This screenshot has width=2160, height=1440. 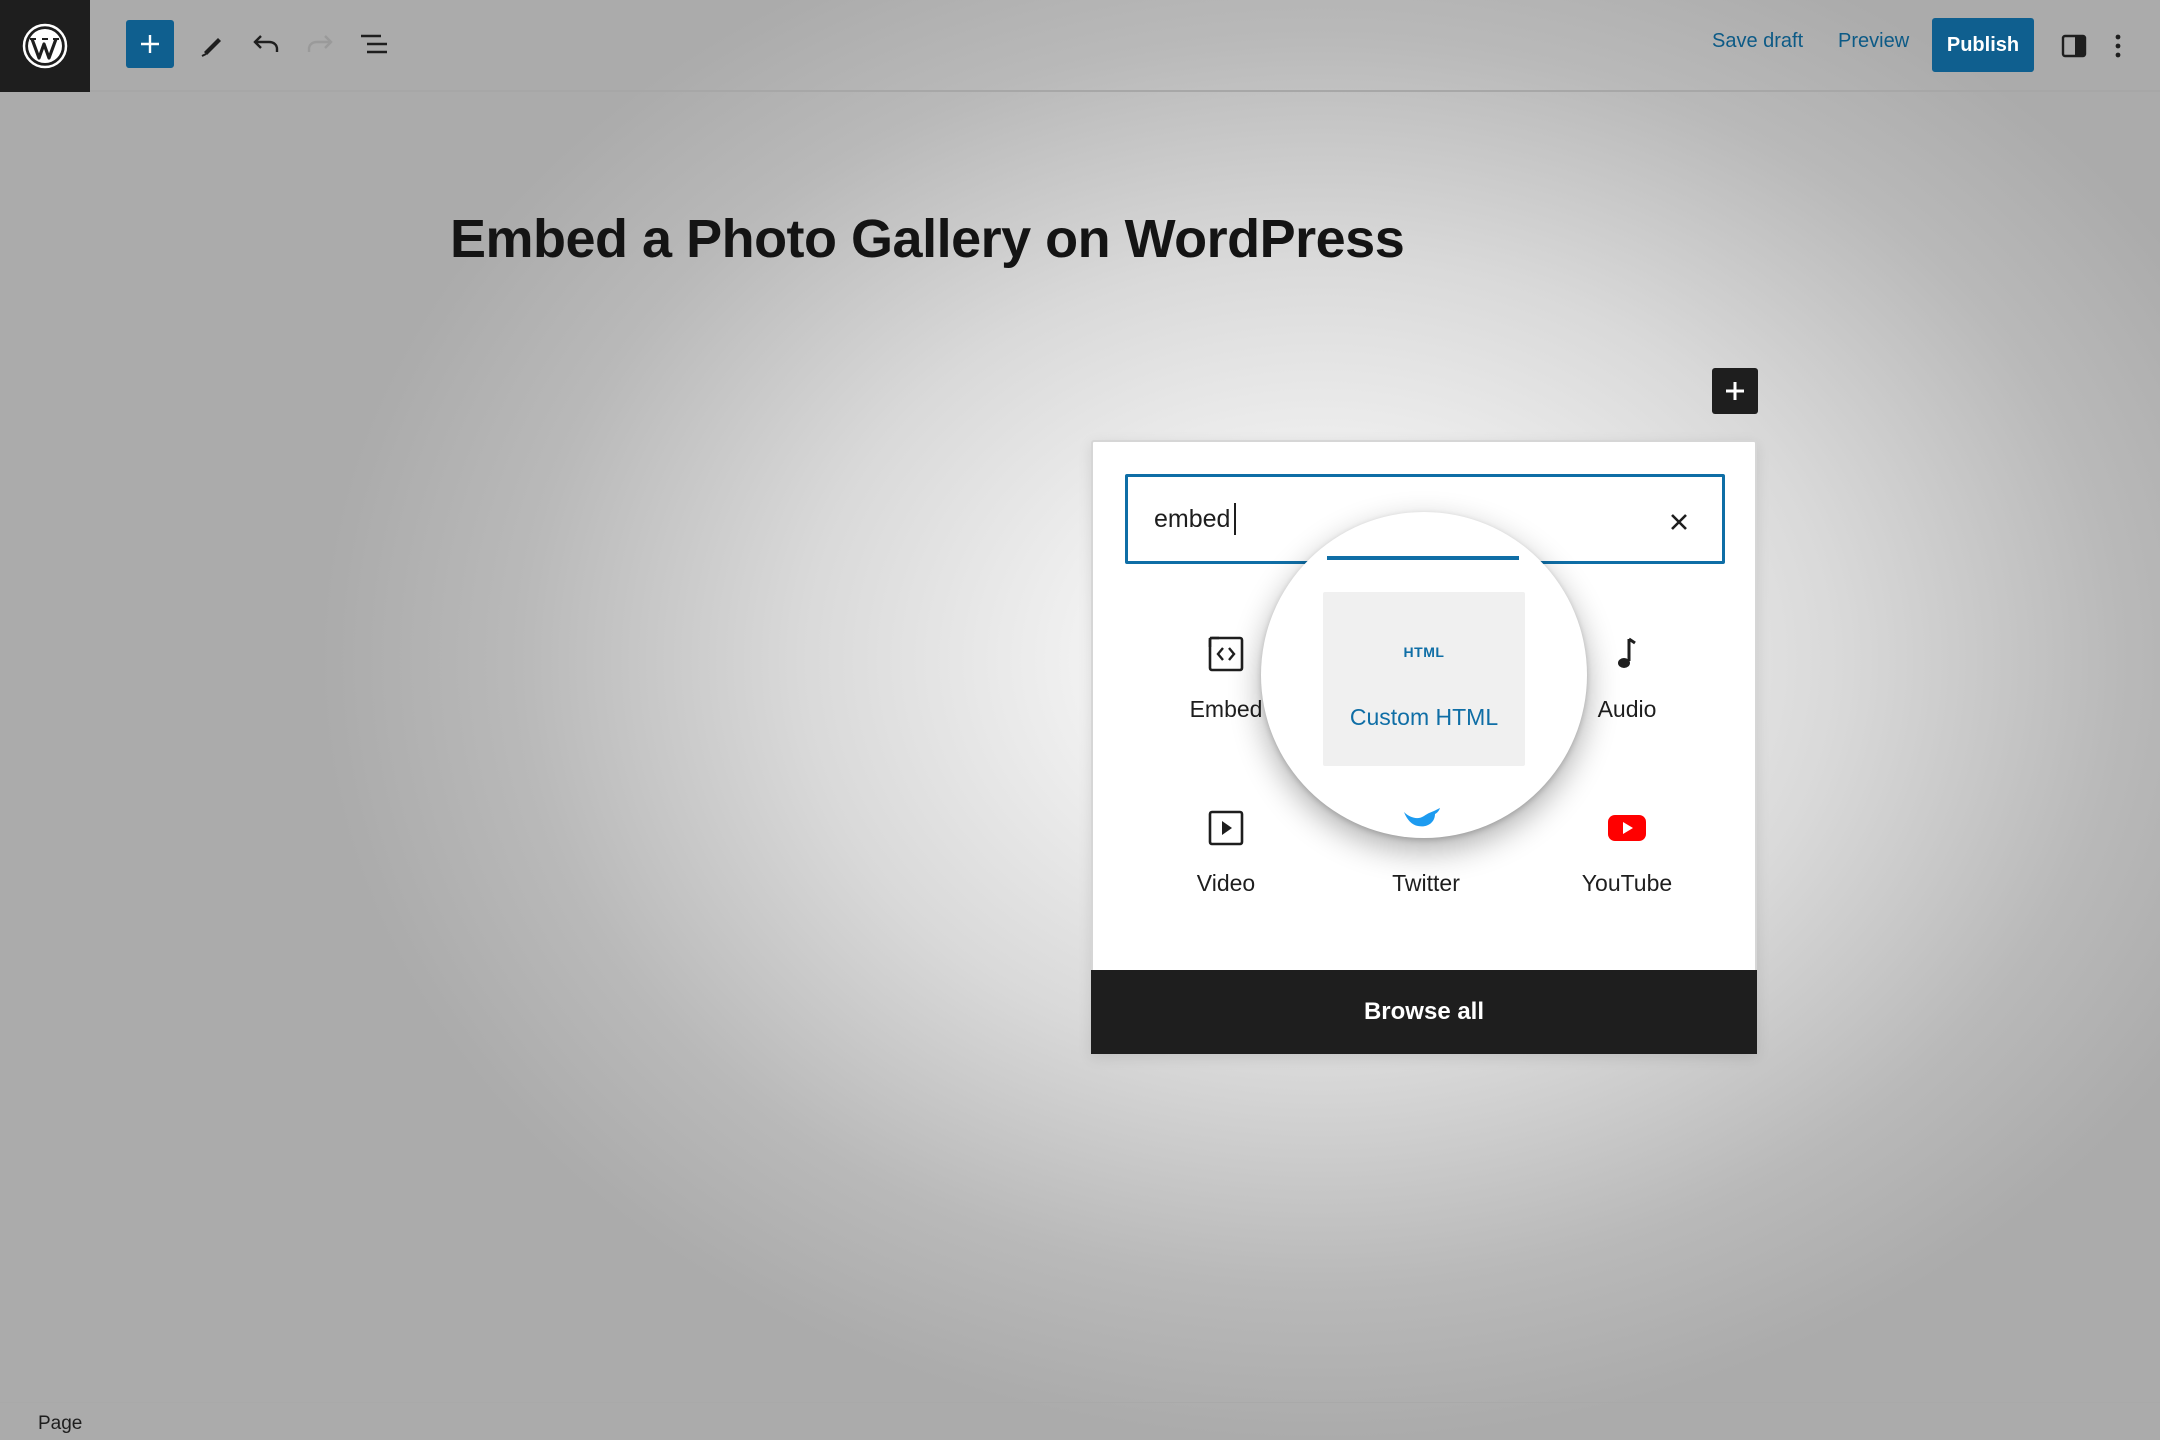 What do you see at coordinates (1426, 883) in the screenshot?
I see `block-label: Twitter` at bounding box center [1426, 883].